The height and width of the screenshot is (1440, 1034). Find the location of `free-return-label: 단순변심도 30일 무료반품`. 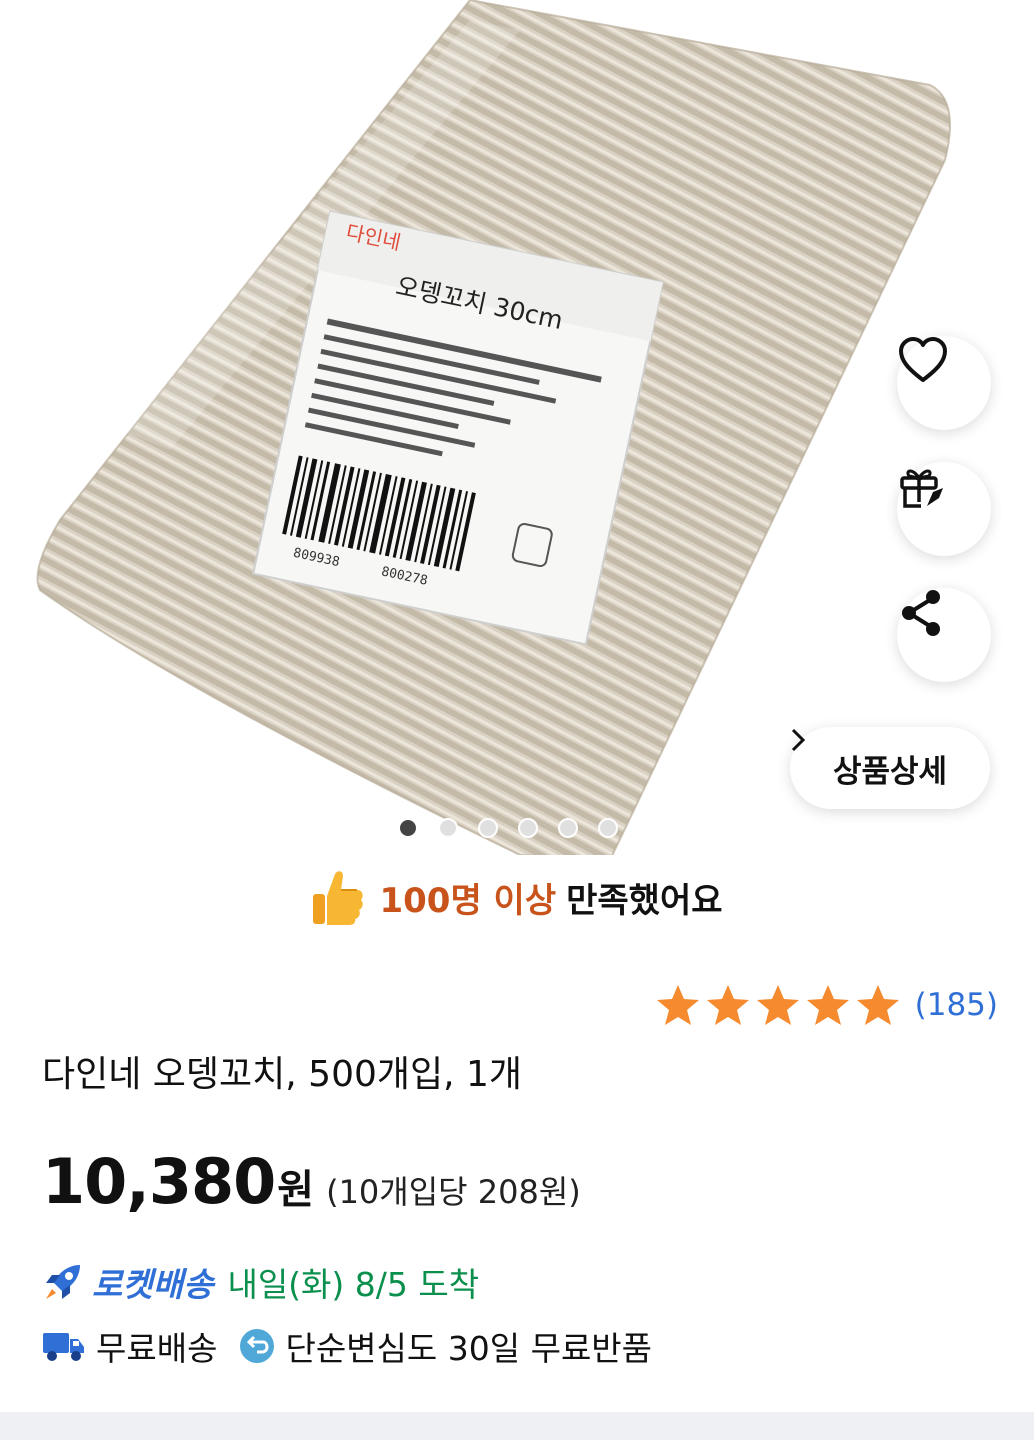

free-return-label: 단순변심도 30일 무료반품 is located at coordinates (469, 1348).